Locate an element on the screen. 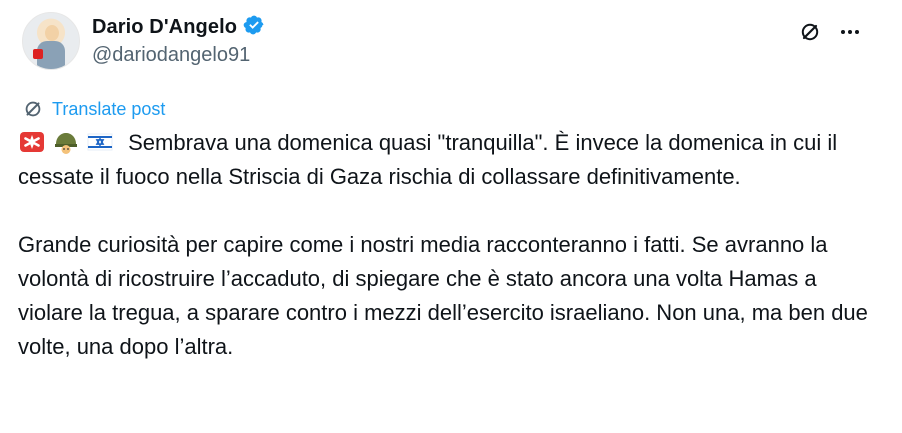  translate-post-label: Translate post is located at coordinates (109, 108).